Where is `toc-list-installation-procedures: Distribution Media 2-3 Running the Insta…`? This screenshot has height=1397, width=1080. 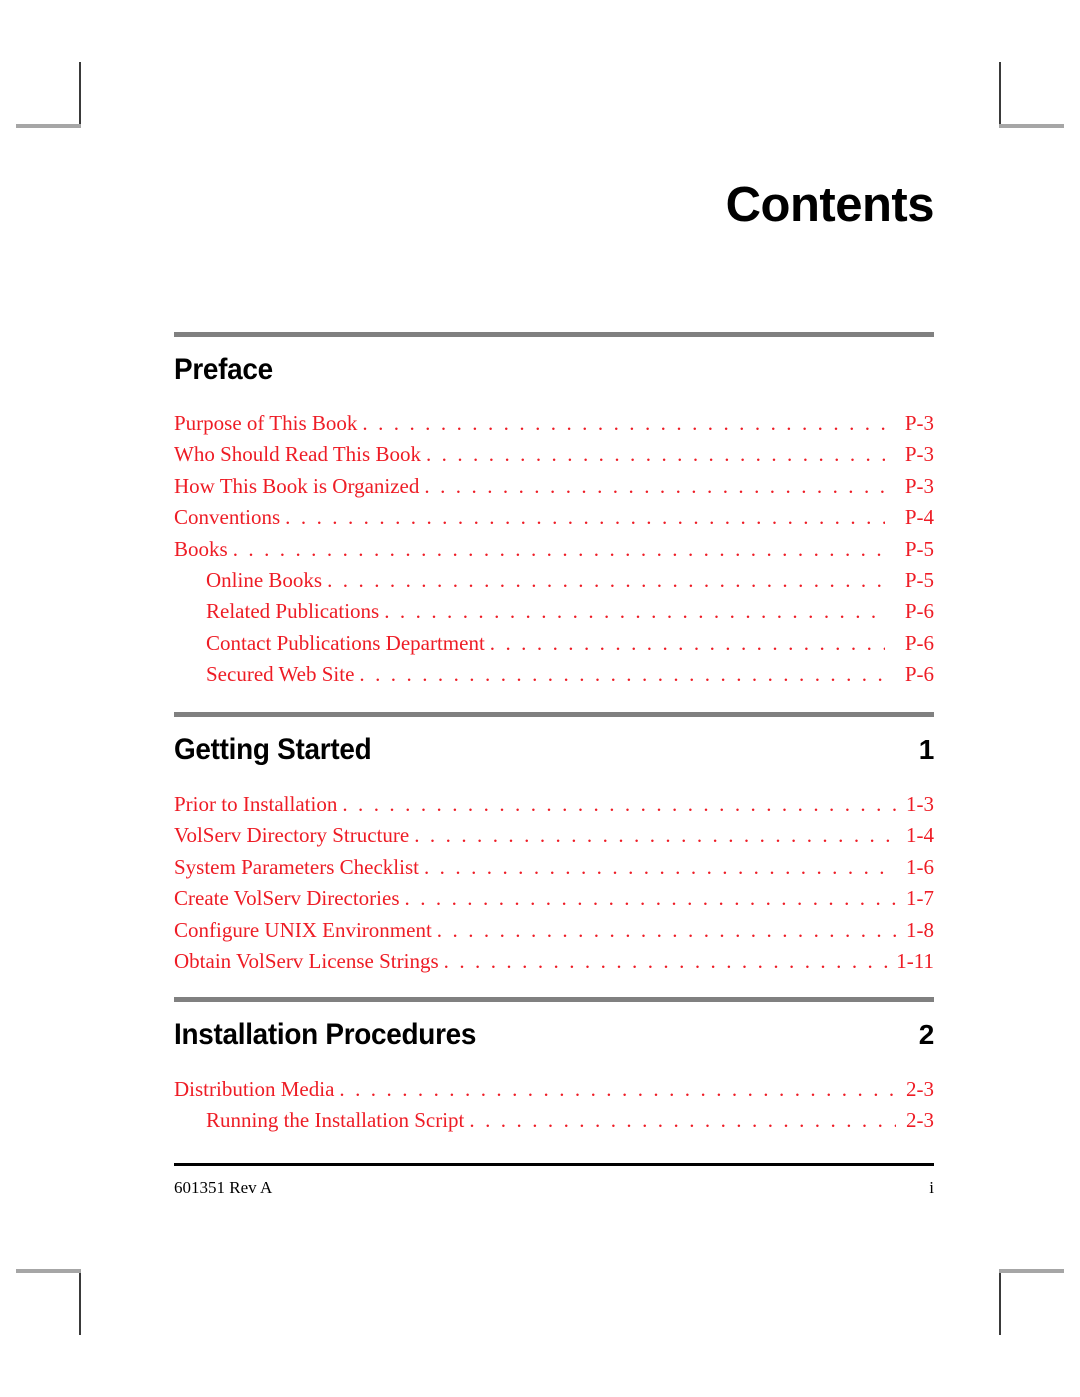 toc-list-installation-procedures: Distribution Media 2-3 Running the Insta… is located at coordinates (554, 1094).